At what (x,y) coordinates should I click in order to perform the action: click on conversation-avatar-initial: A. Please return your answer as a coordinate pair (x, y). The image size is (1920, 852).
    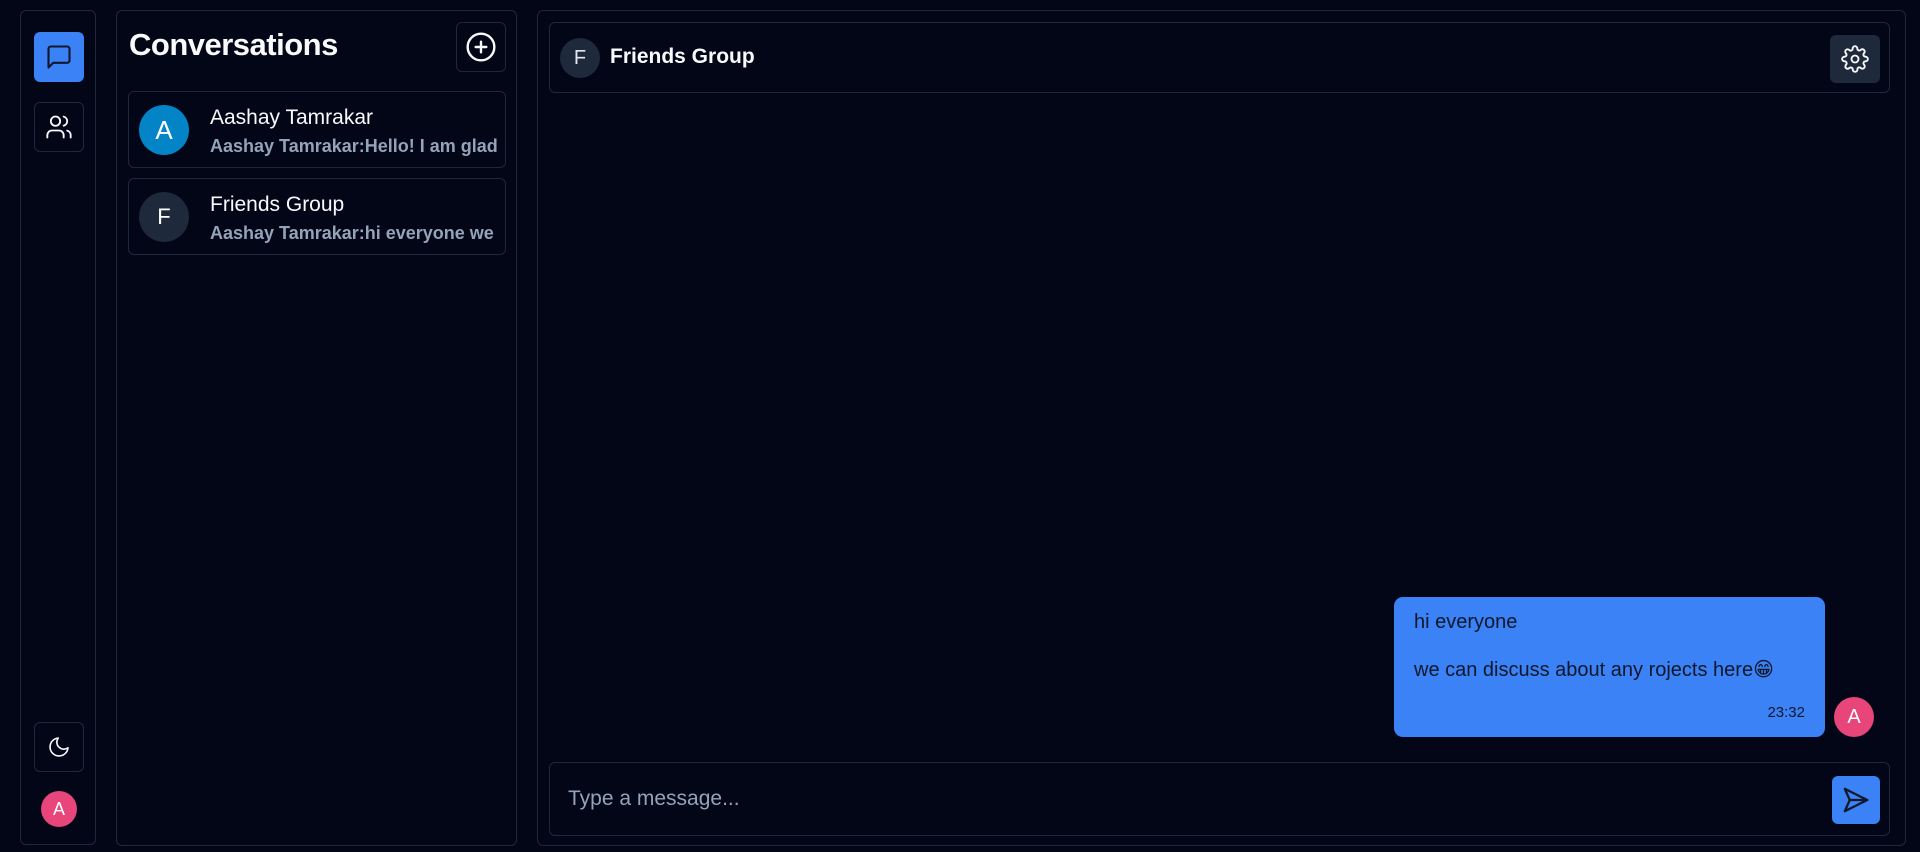
    Looking at the image, I should click on (164, 129).